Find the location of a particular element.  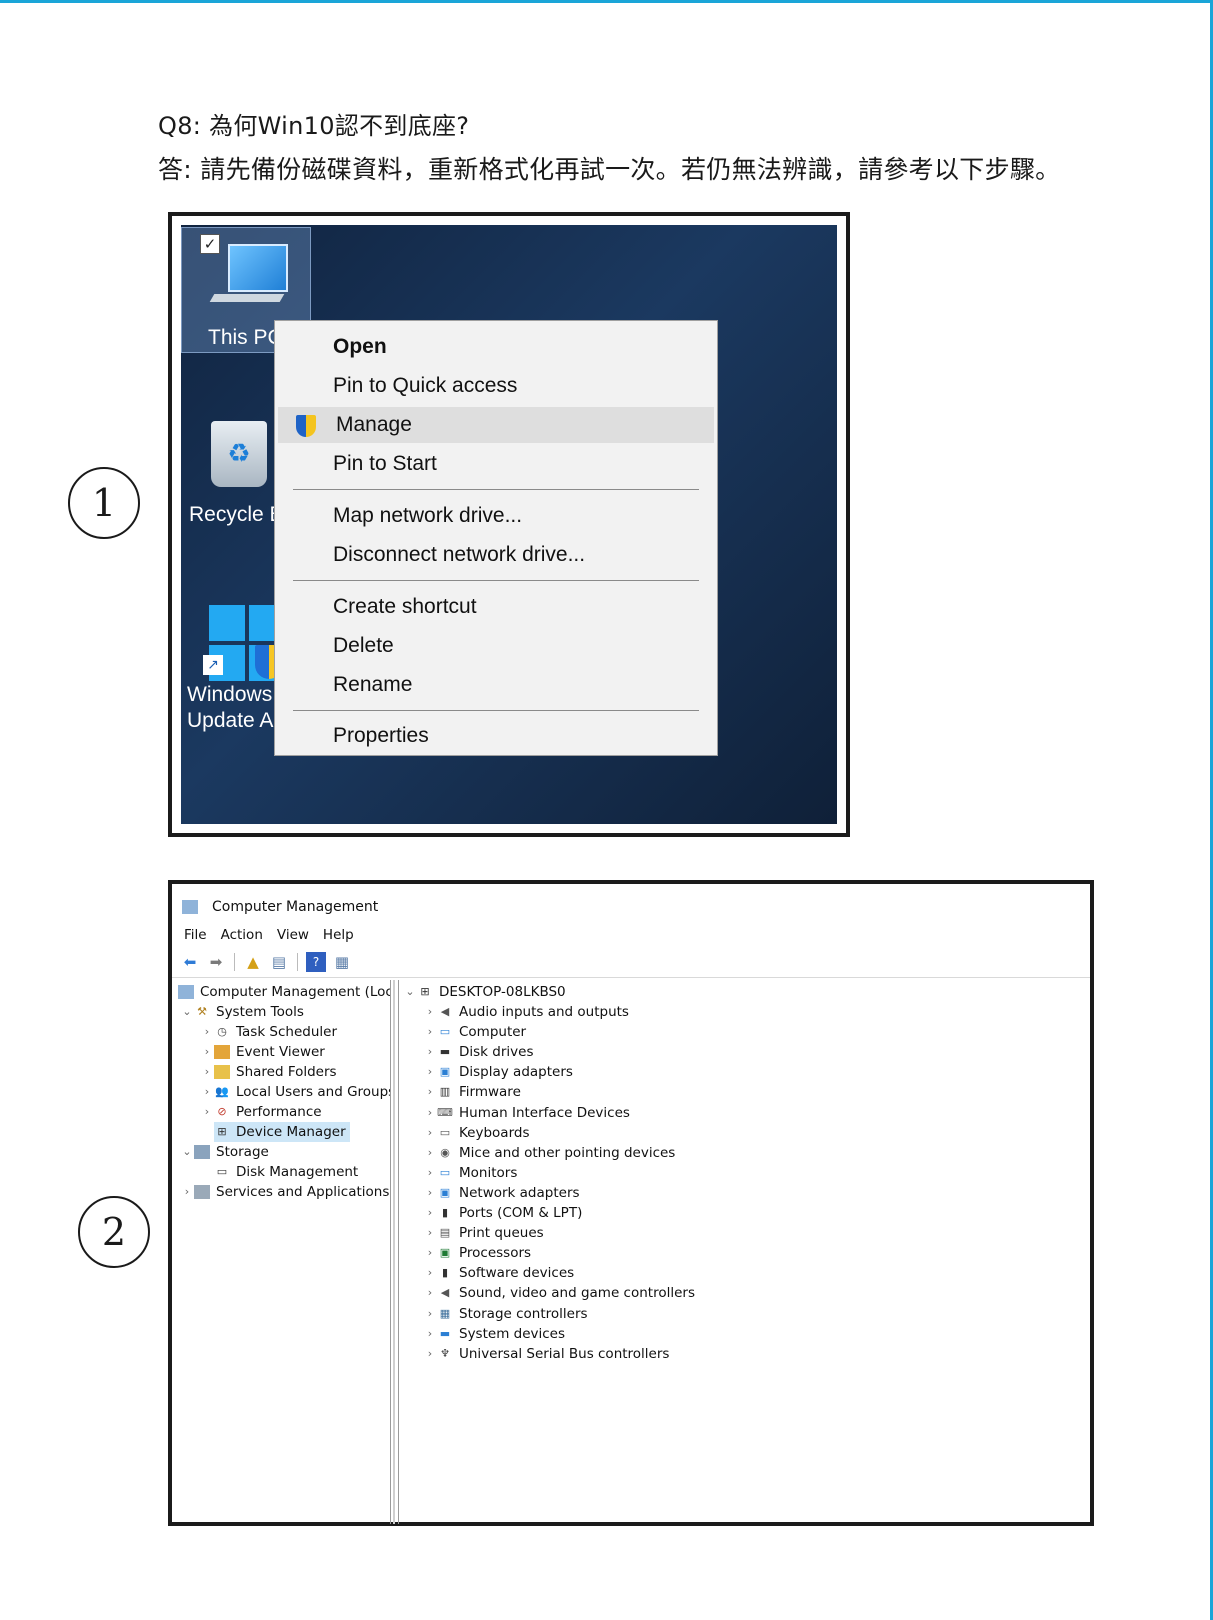

device-category-item: › ▬ System devices is located at coordinates (494, 1334).